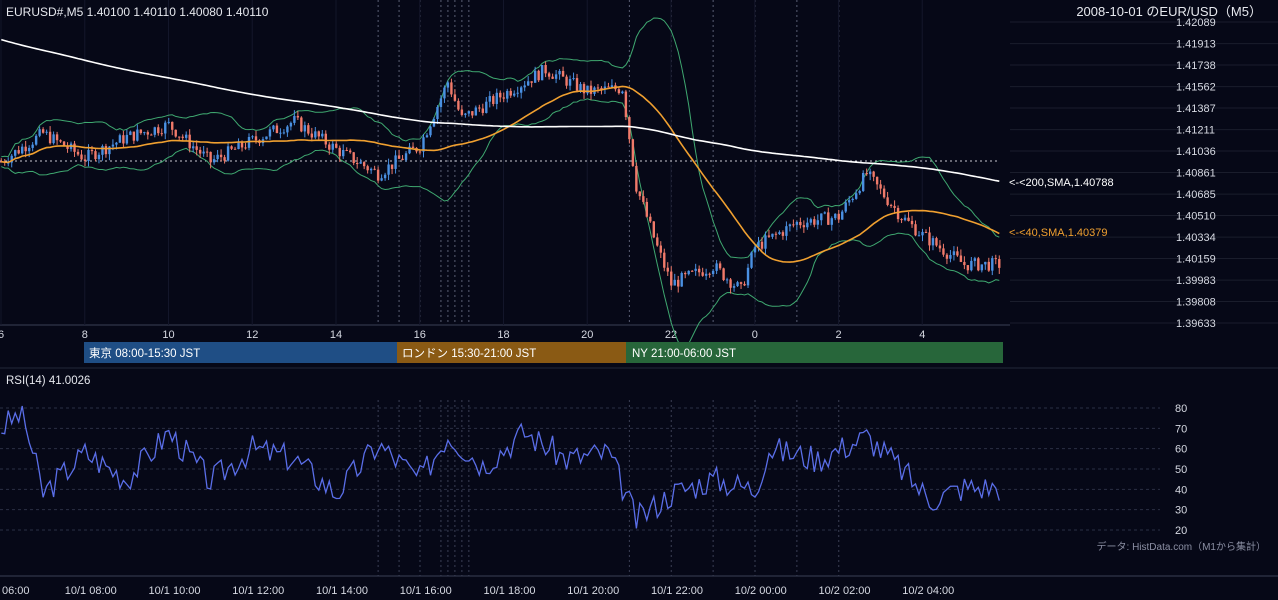 The image size is (1278, 600). Describe the element at coordinates (1196, 45) in the screenshot. I see `price-tick-label: 1.41913` at that location.